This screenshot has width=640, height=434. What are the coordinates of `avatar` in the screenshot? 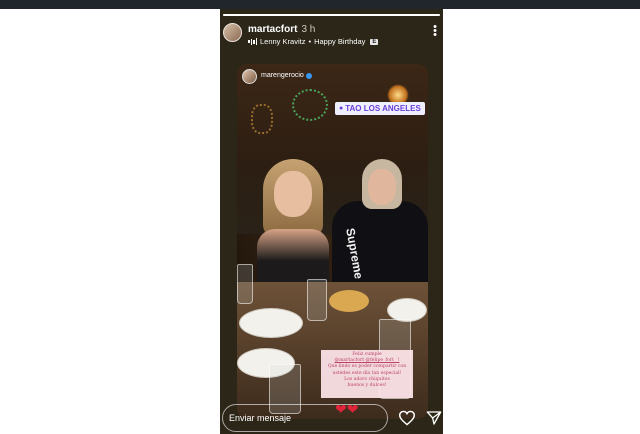 It's located at (232, 32).